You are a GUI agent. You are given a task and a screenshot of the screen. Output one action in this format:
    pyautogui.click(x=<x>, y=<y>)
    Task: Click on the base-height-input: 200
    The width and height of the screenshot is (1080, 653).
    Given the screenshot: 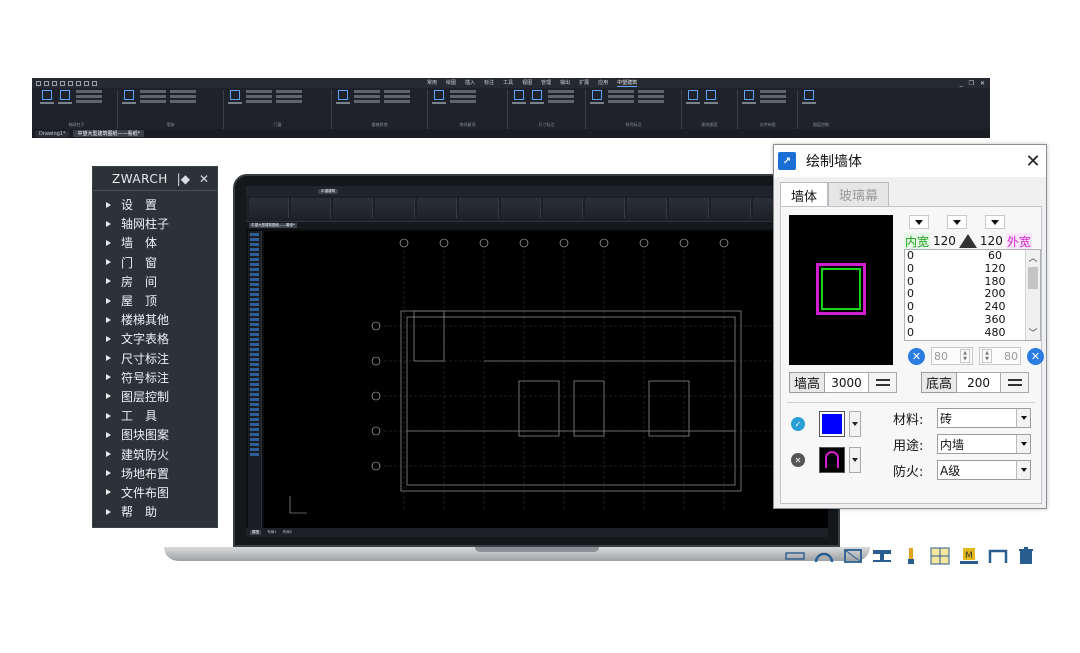 What is the action you would take?
    pyautogui.click(x=979, y=382)
    